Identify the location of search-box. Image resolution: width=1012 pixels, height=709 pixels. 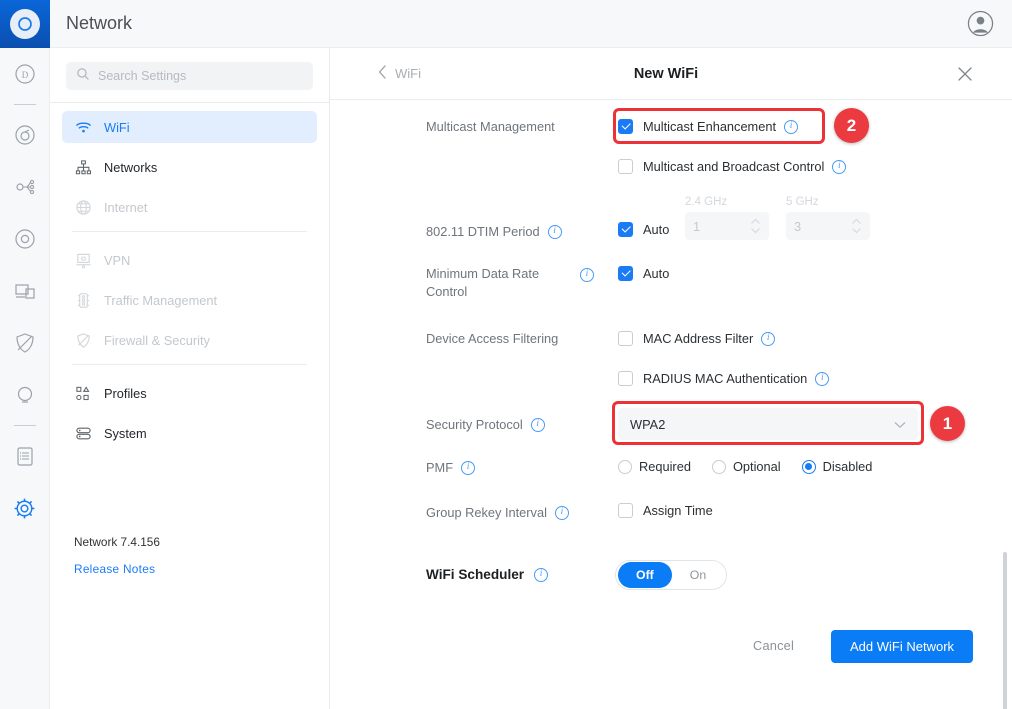
(189, 76).